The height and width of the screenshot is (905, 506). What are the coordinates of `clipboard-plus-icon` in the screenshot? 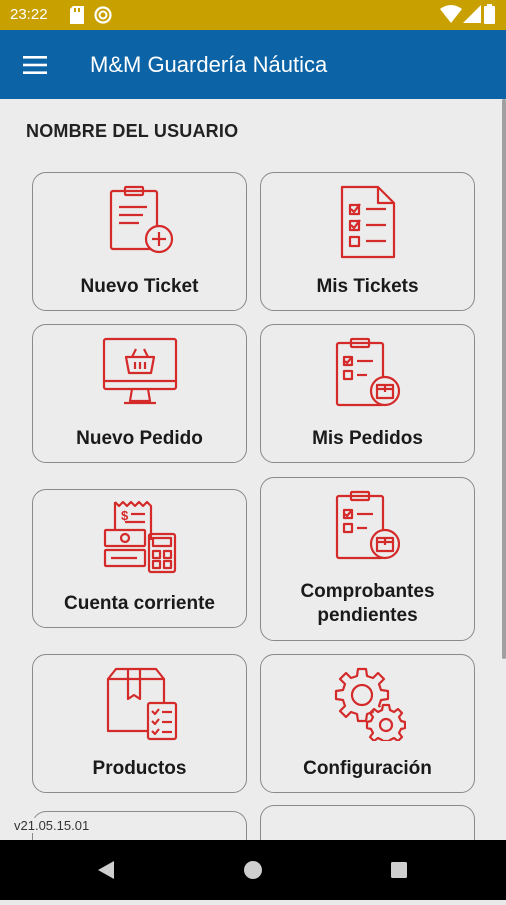 It's located at (141, 219).